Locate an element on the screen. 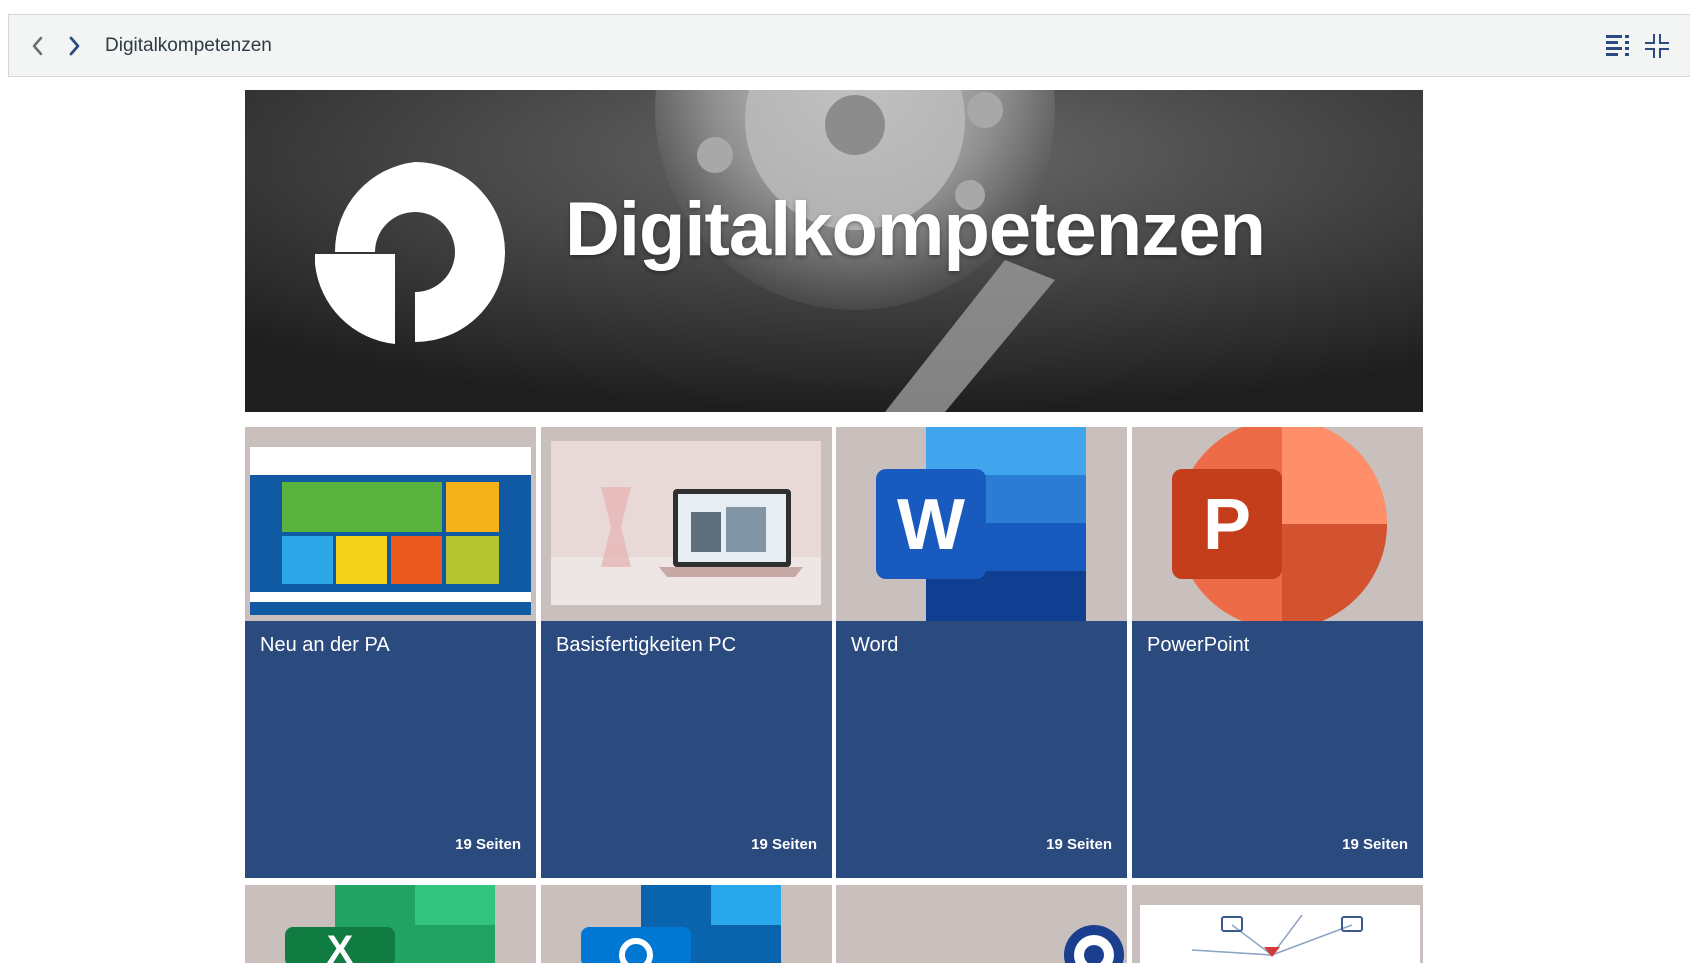 Image resolution: width=1690 pixels, height=963 pixels. chevron-left-icon is located at coordinates (37, 46).